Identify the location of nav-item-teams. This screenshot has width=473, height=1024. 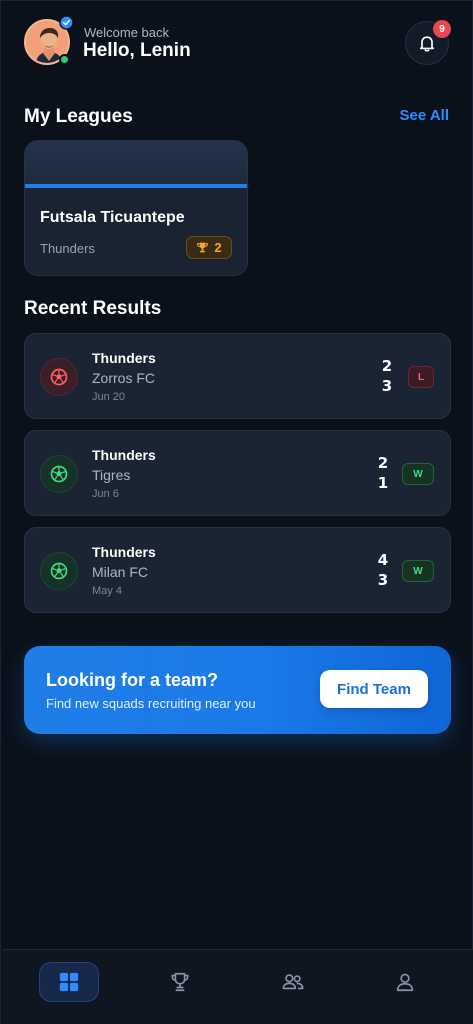
(293, 982).